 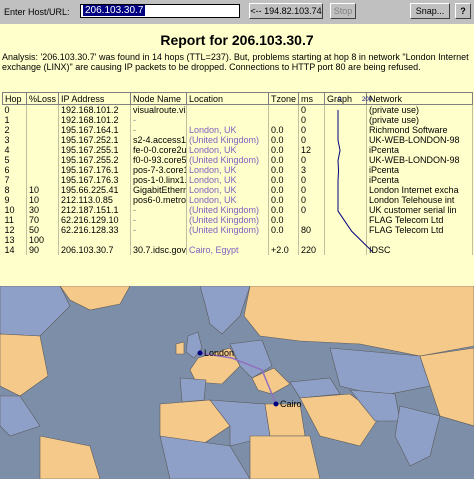 What do you see at coordinates (343, 11) in the screenshot?
I see `stop-button: Stop` at bounding box center [343, 11].